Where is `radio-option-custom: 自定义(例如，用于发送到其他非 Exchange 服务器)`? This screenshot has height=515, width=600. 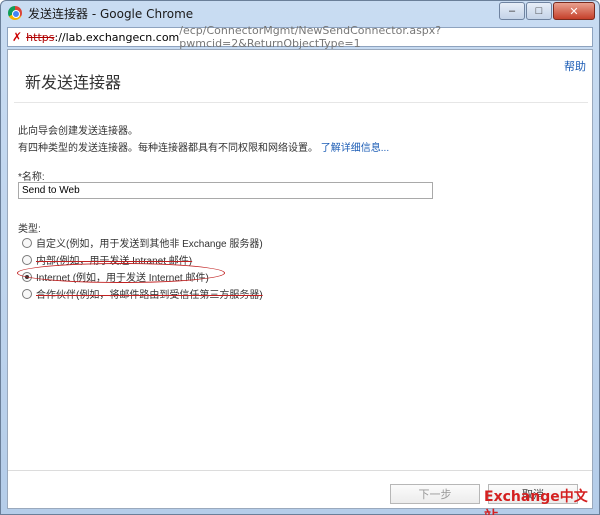 radio-option-custom: 自定义(例如，用于发送到其他非 Exchange 服务器) is located at coordinates (142, 242).